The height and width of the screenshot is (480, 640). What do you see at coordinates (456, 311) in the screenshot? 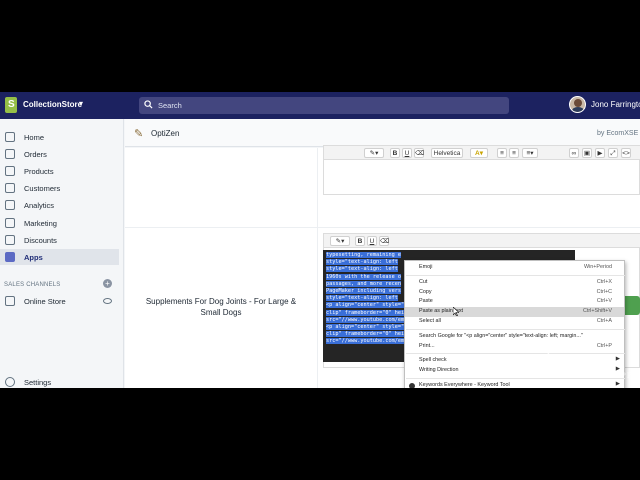
I see `mouse-cursor-icon` at bounding box center [456, 311].